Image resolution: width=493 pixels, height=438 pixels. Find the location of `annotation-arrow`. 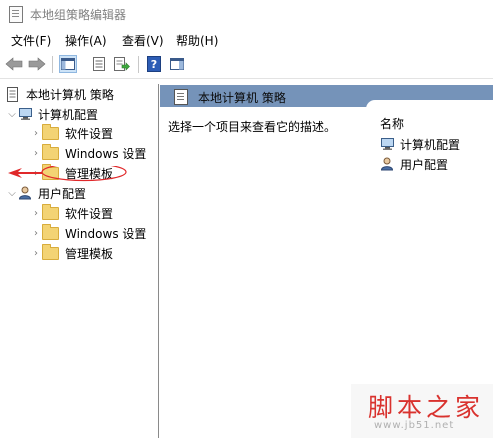

annotation-arrow is located at coordinates (67, 174).